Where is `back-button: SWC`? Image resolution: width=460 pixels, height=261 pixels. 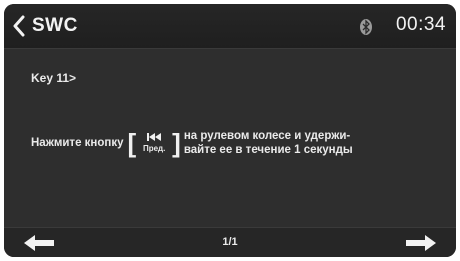 back-button: SWC is located at coordinates (45, 26).